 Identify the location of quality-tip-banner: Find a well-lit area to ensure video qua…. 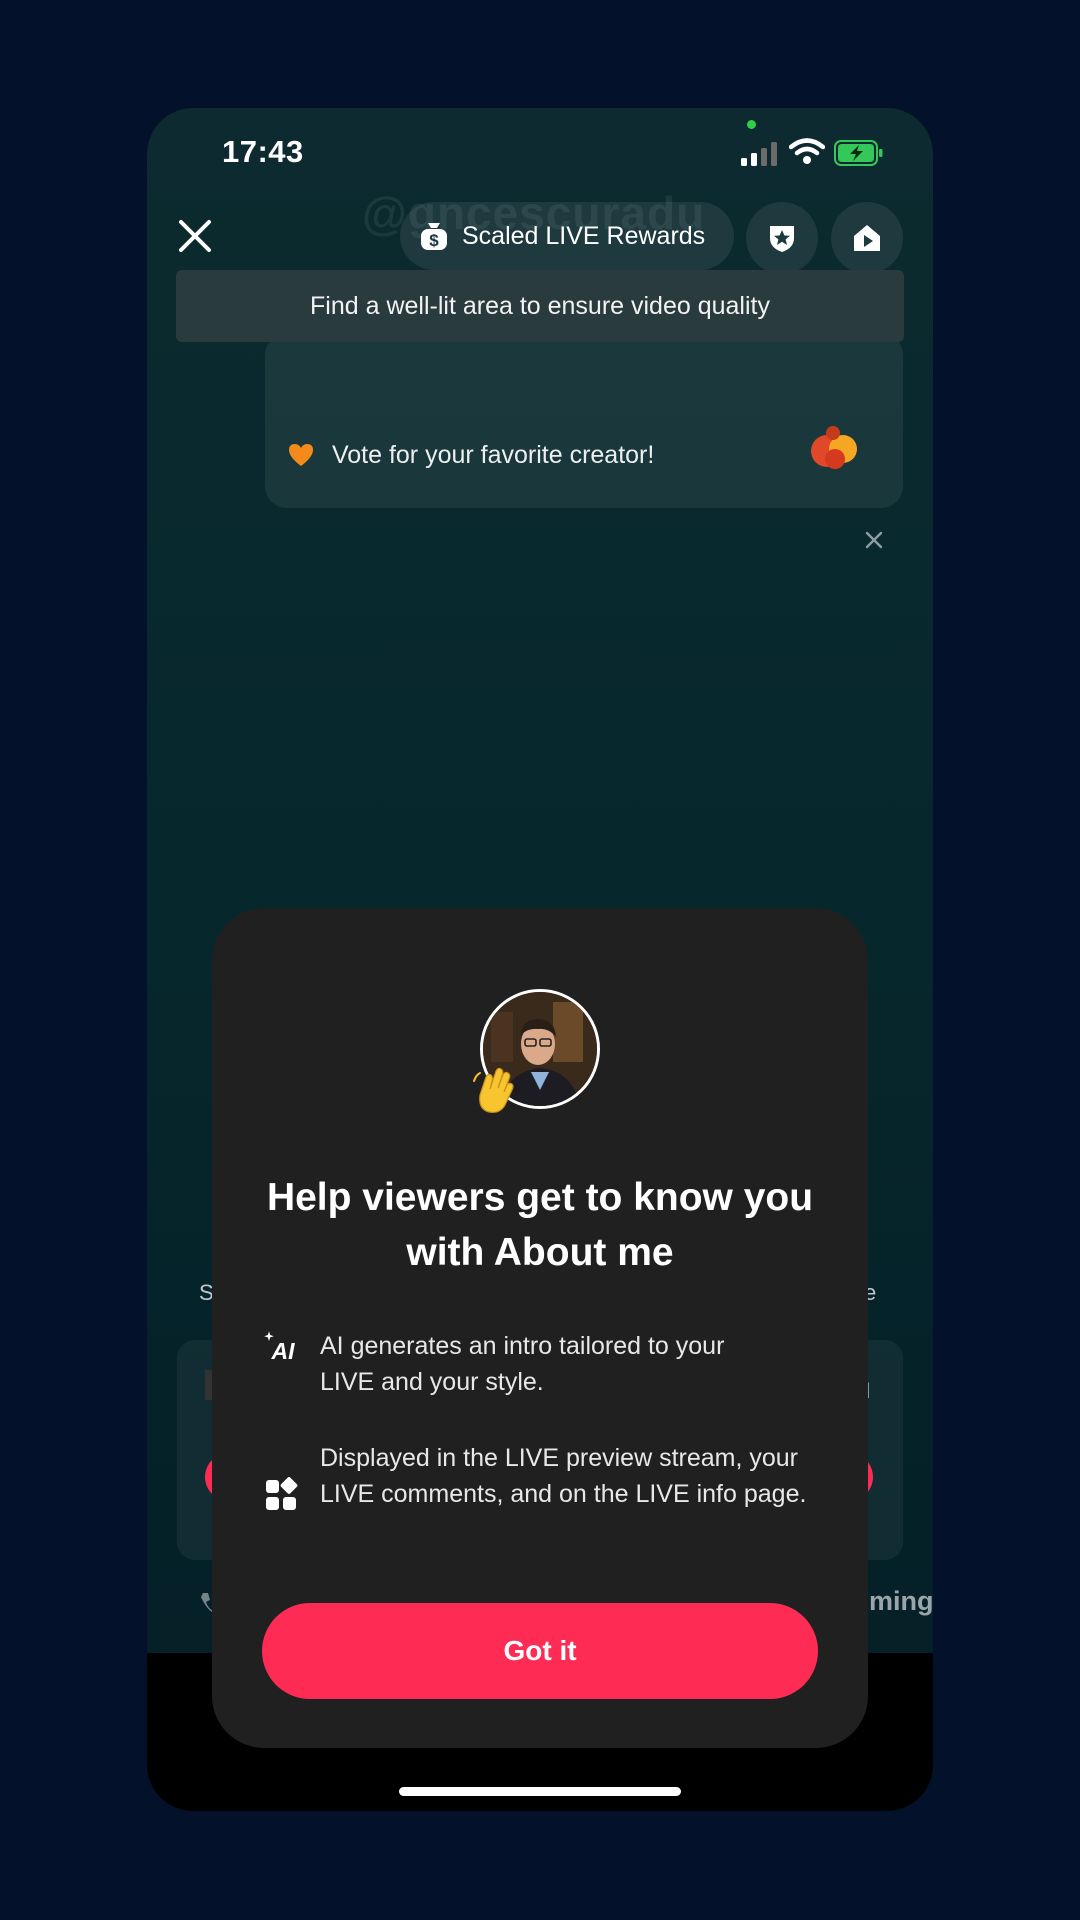
(540, 306).